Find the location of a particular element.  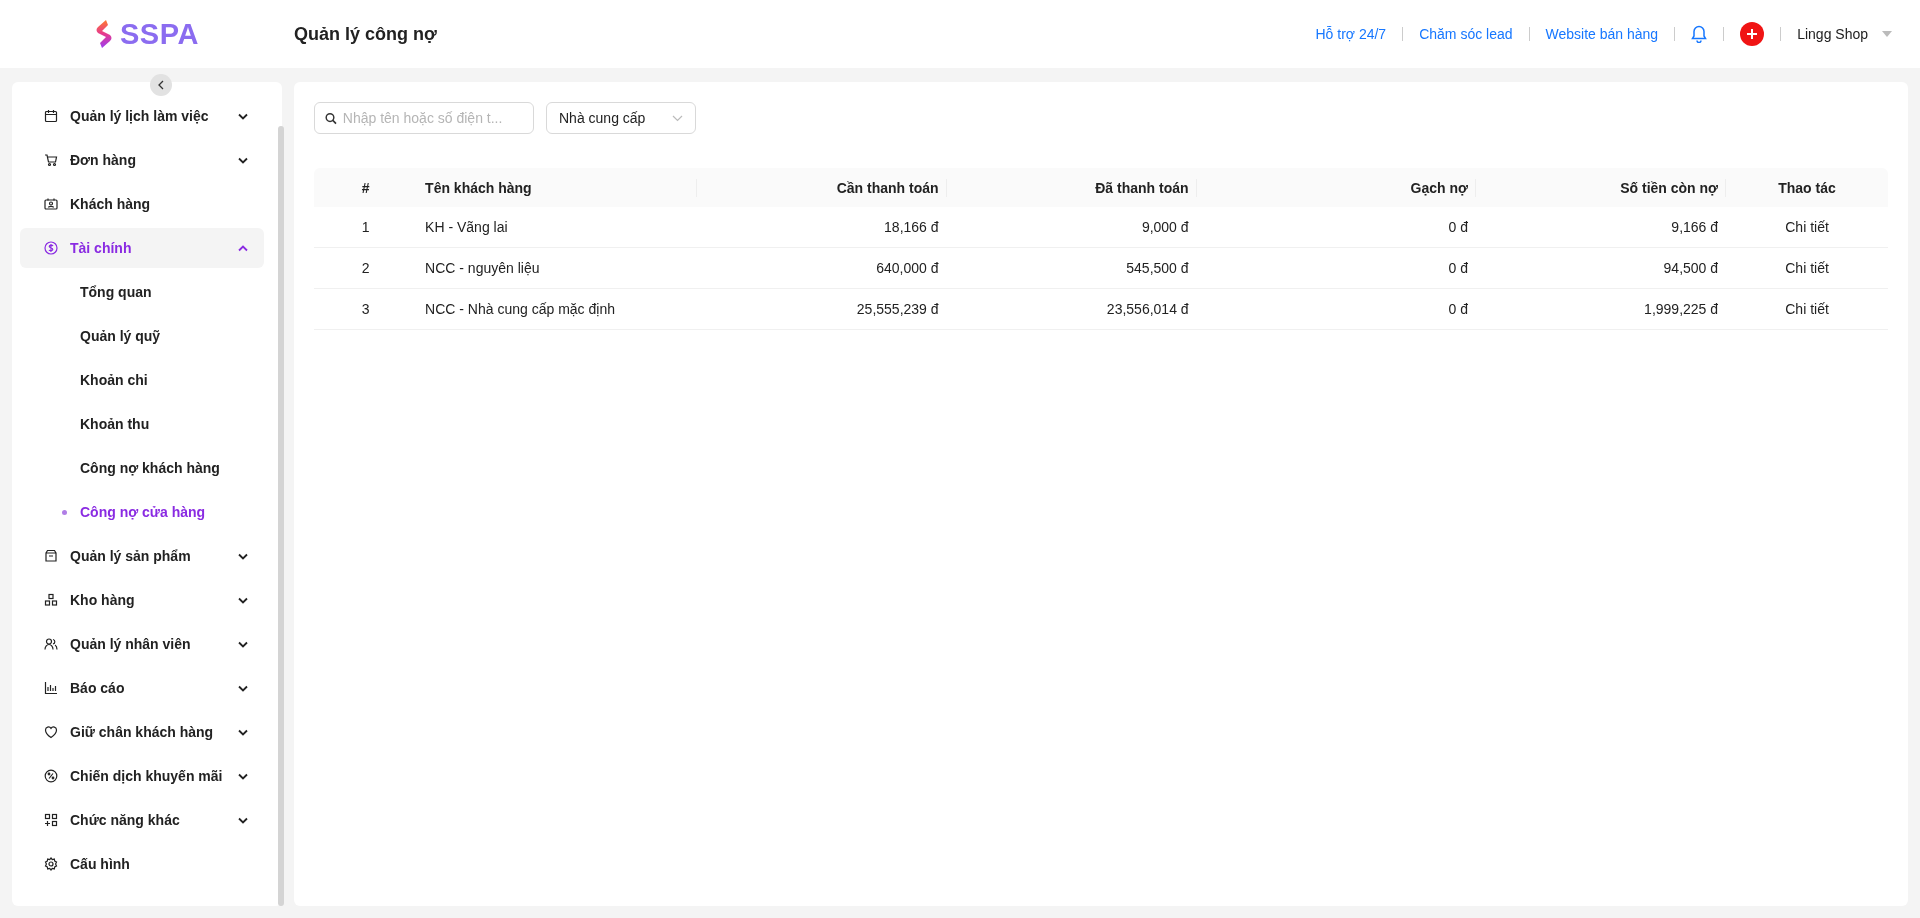

sidebar-item: Chiến dịch khuyến mãi is located at coordinates (142, 776).